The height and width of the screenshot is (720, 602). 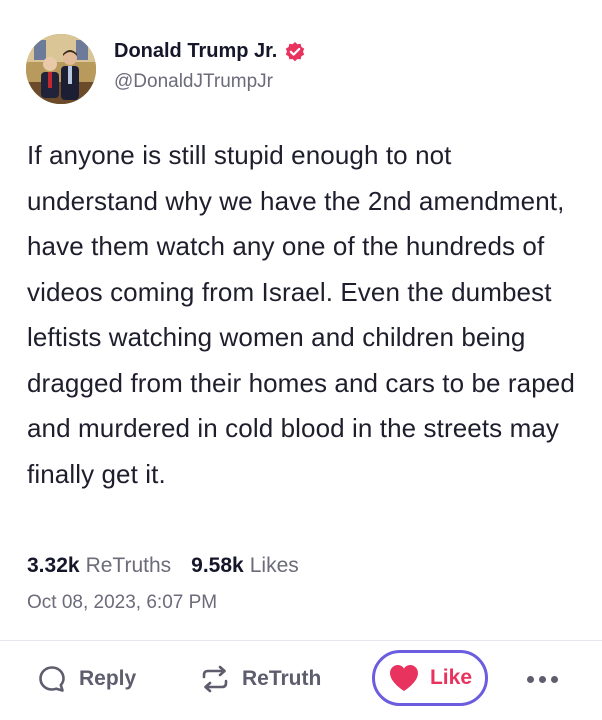 What do you see at coordinates (274, 566) in the screenshot?
I see `likes-label: Likes` at bounding box center [274, 566].